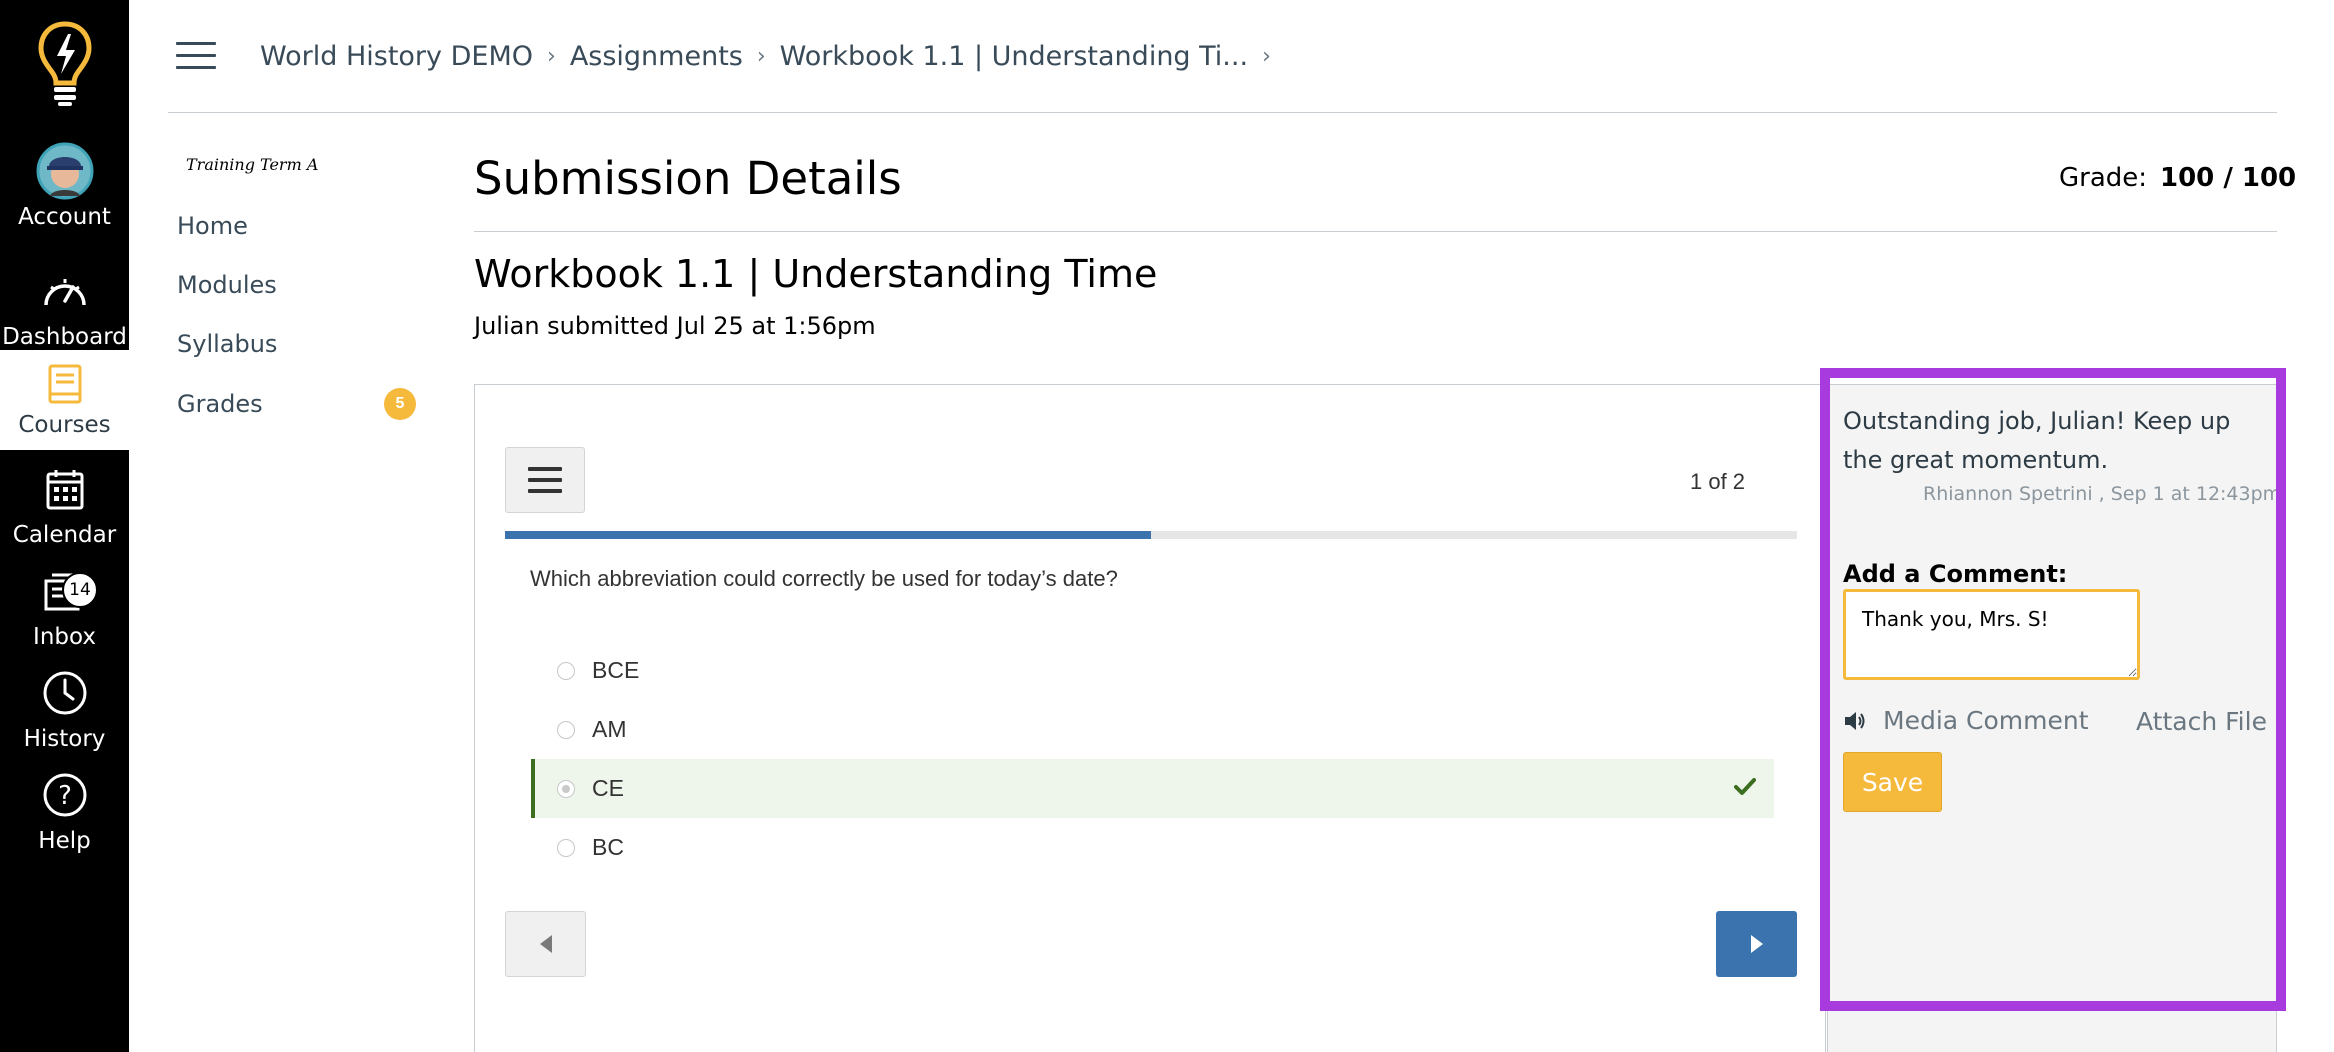 This screenshot has height=1052, width=2334. What do you see at coordinates (1152, 847) in the screenshot?
I see `answer-option: BC` at bounding box center [1152, 847].